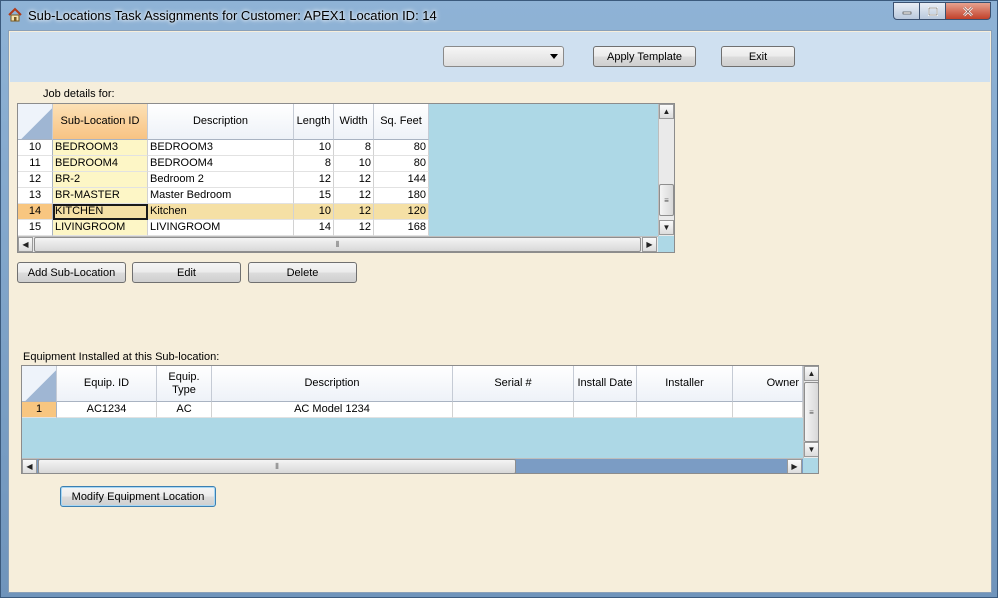 The height and width of the screenshot is (598, 998). I want to click on description-cell: Master Bedroom, so click(221, 196).